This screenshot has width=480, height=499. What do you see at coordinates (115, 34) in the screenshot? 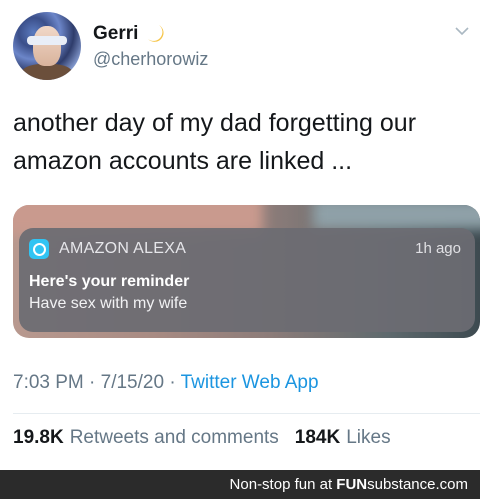
I see `display-name: Gerri` at bounding box center [115, 34].